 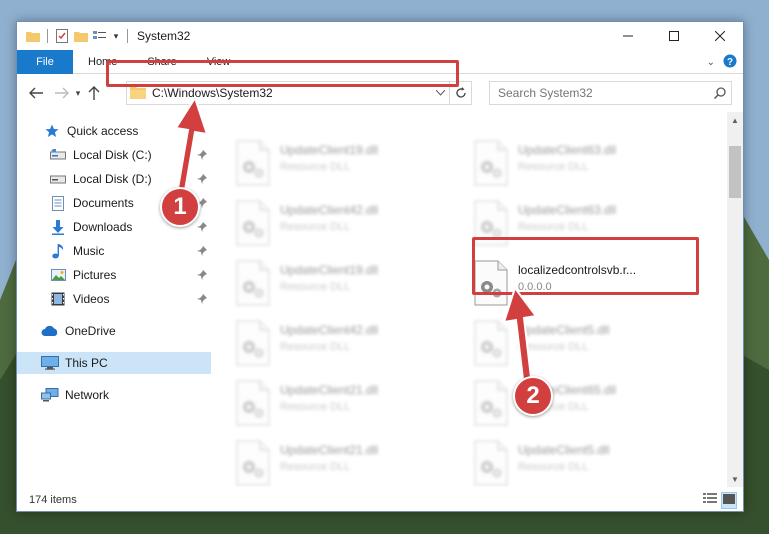 What do you see at coordinates (440, 93) in the screenshot?
I see `address-dropdown-icon` at bounding box center [440, 93].